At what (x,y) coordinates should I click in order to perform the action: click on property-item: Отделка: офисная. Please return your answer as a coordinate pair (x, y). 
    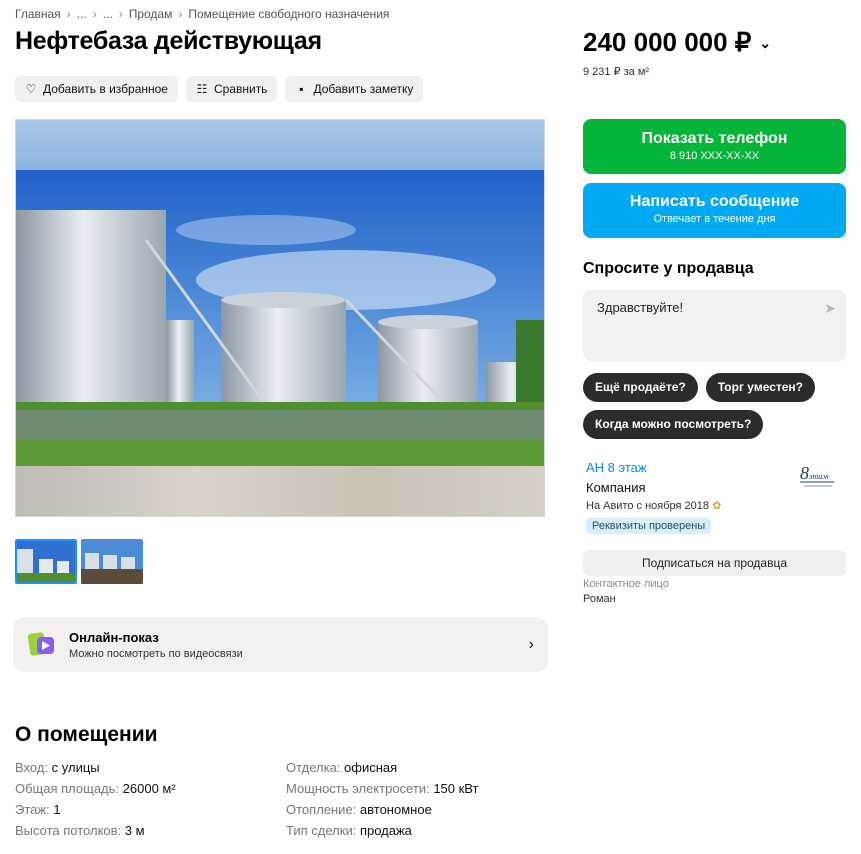
    Looking at the image, I should click on (420, 767).